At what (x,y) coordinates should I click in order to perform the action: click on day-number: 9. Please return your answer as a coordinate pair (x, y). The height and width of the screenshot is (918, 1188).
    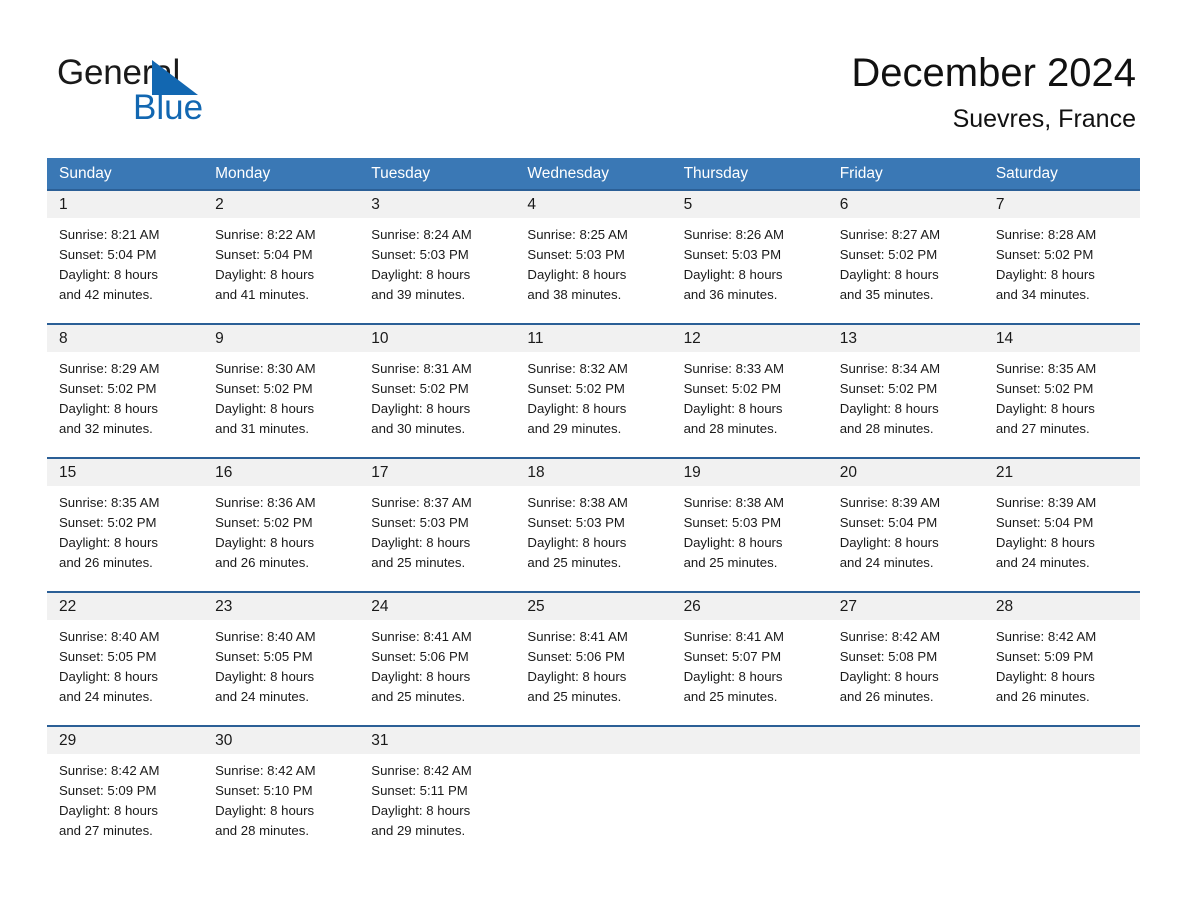
    Looking at the image, I should click on (219, 338).